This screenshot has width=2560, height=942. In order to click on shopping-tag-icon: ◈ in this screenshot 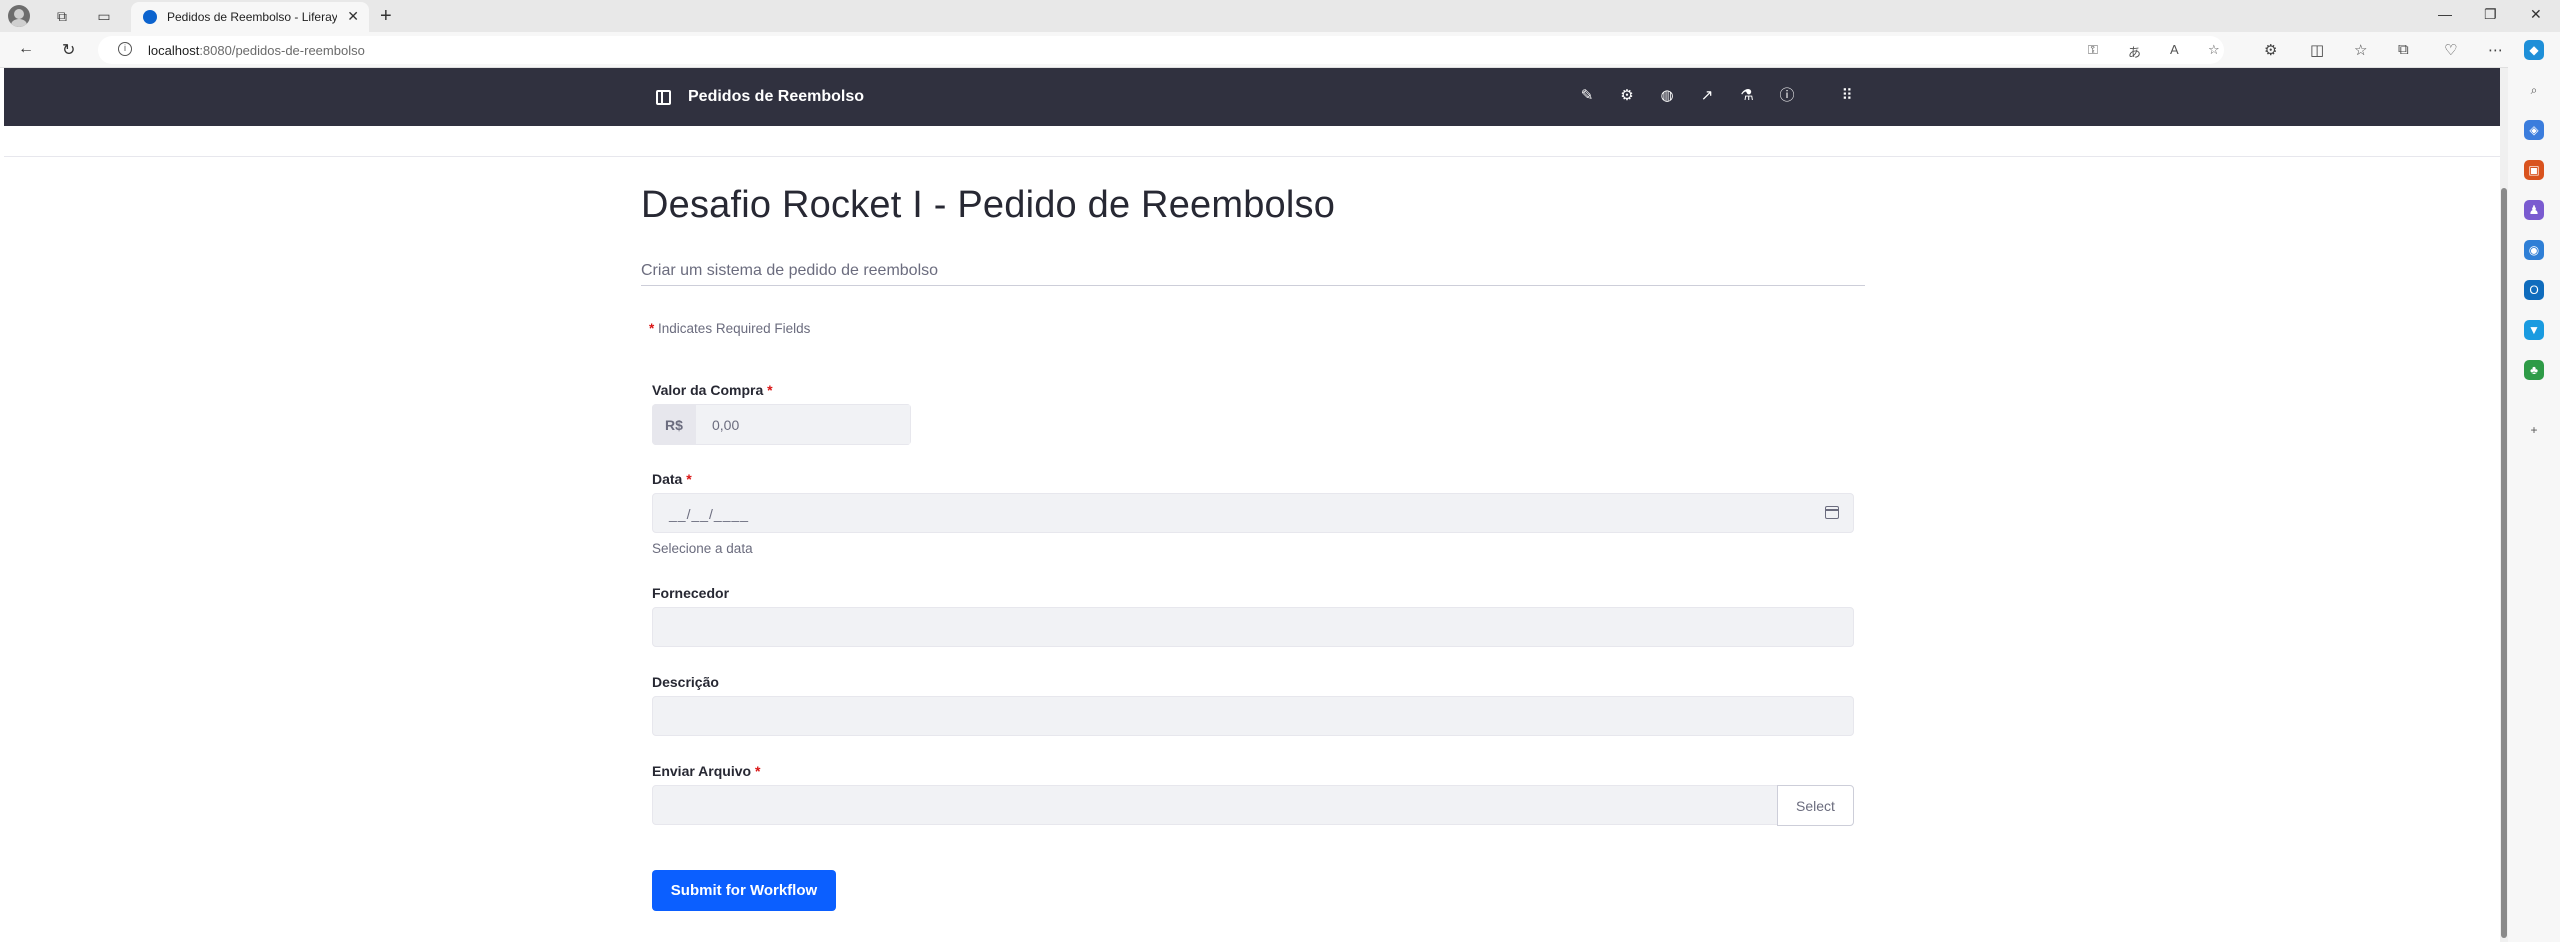, I will do `click(2534, 130)`.